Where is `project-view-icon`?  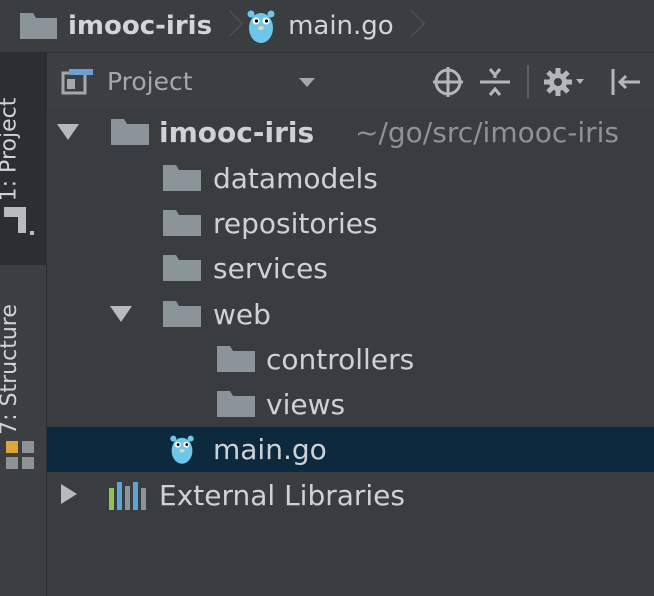 project-view-icon is located at coordinates (77, 81).